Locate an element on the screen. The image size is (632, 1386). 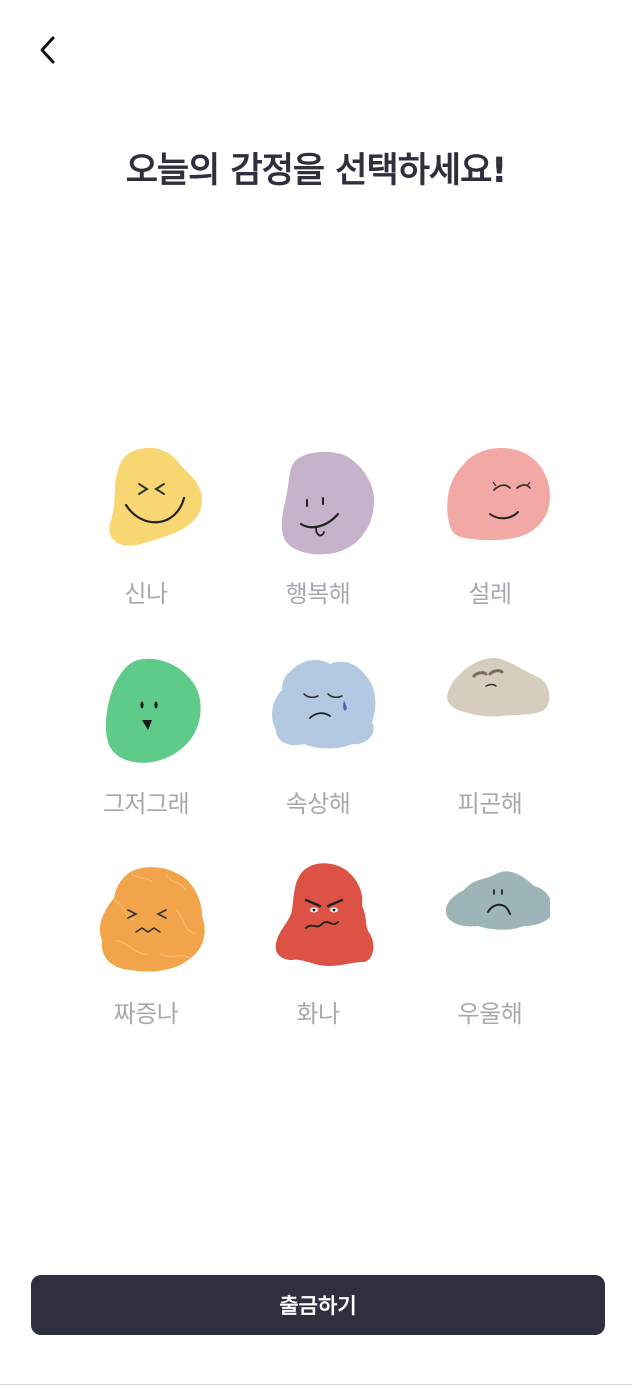
back-button is located at coordinates (48, 50).